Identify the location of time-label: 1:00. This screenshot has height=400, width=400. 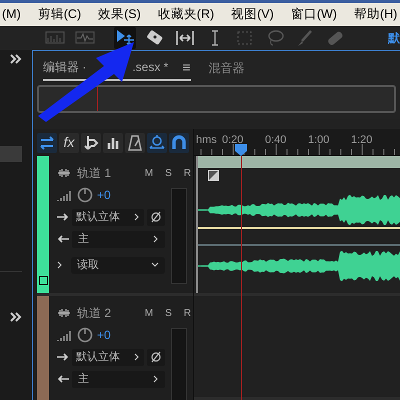
(319, 140).